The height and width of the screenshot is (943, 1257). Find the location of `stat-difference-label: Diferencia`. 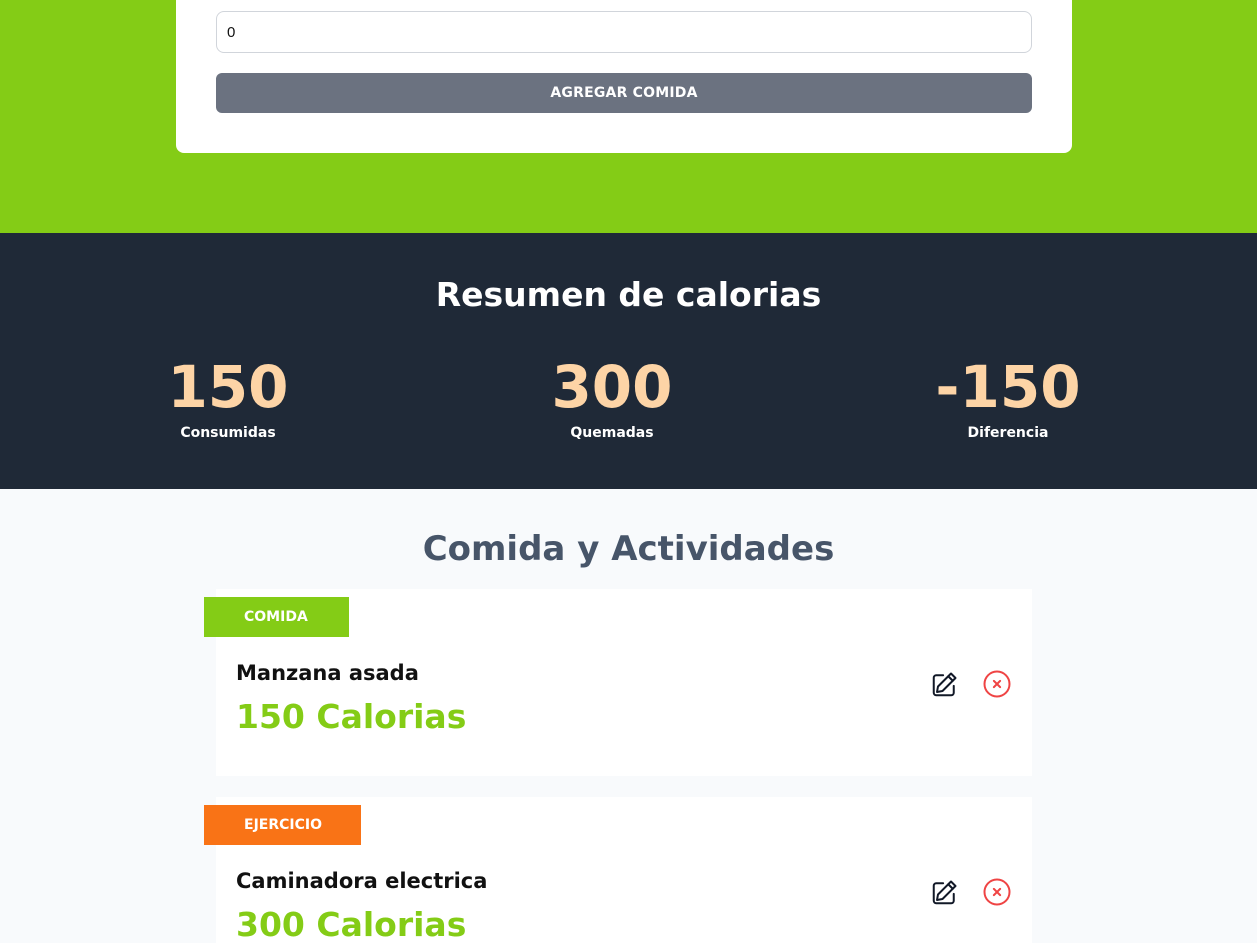

stat-difference-label: Diferencia is located at coordinates (1008, 433).